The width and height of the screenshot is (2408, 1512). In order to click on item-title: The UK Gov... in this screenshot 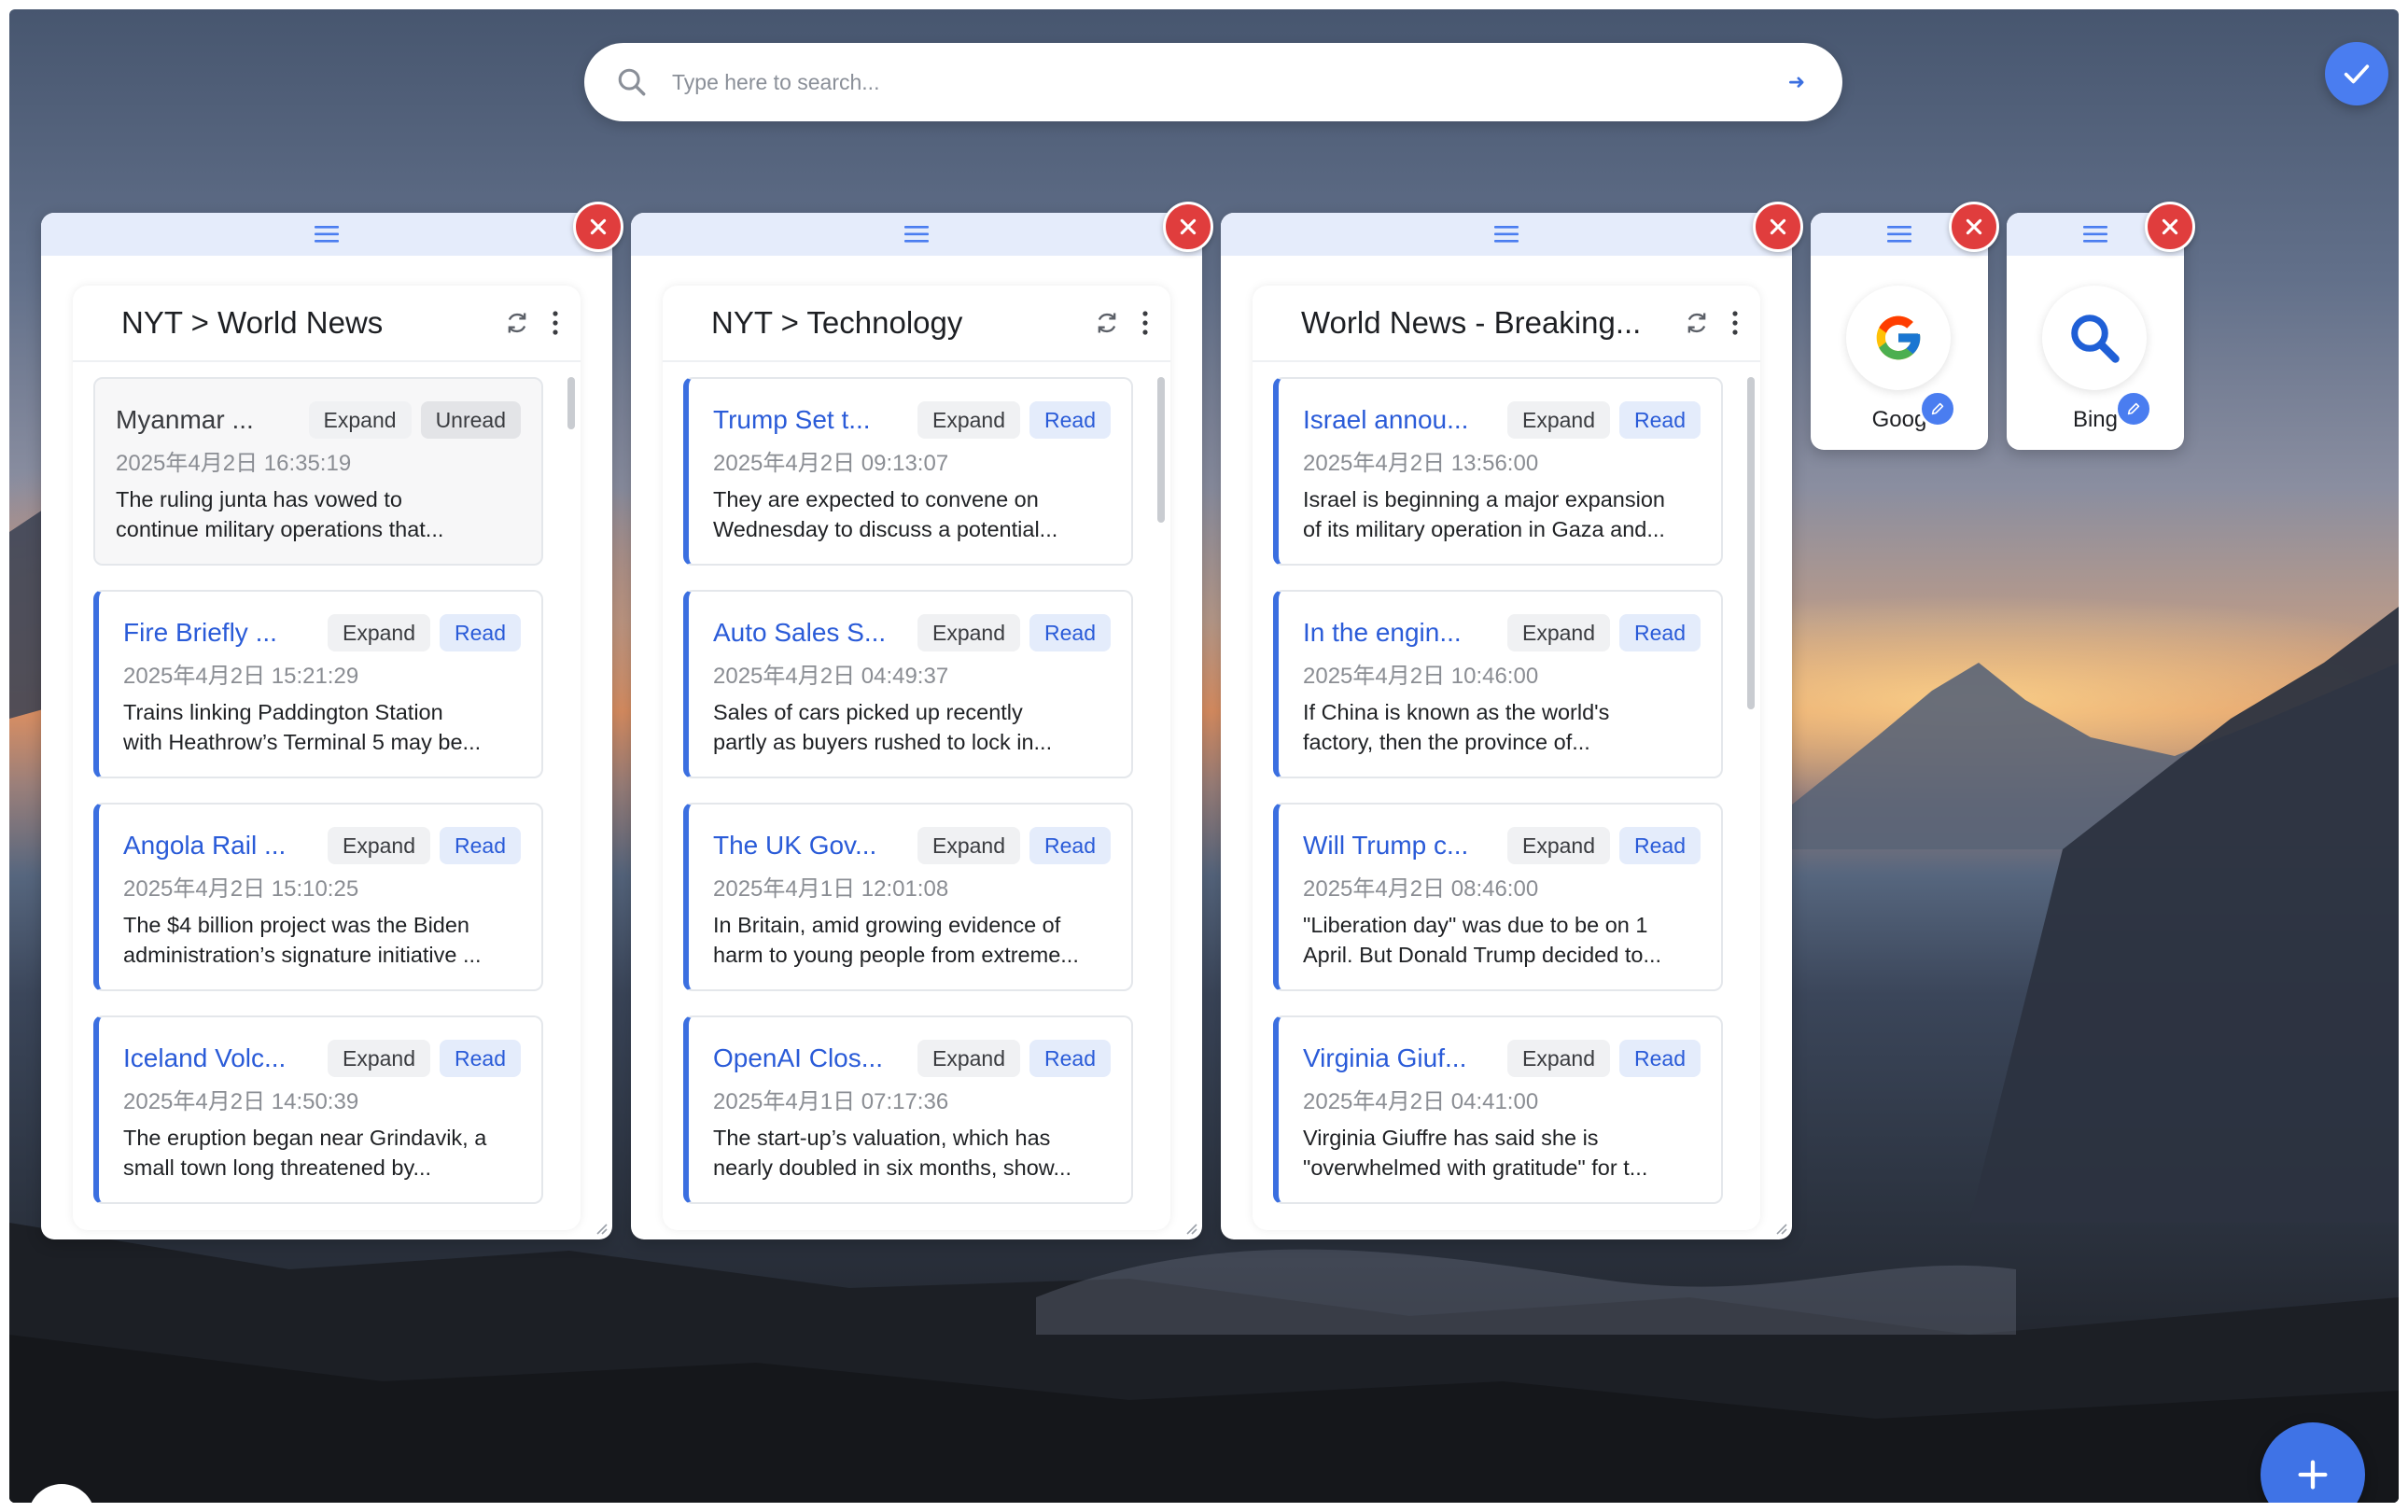, I will do `click(810, 846)`.